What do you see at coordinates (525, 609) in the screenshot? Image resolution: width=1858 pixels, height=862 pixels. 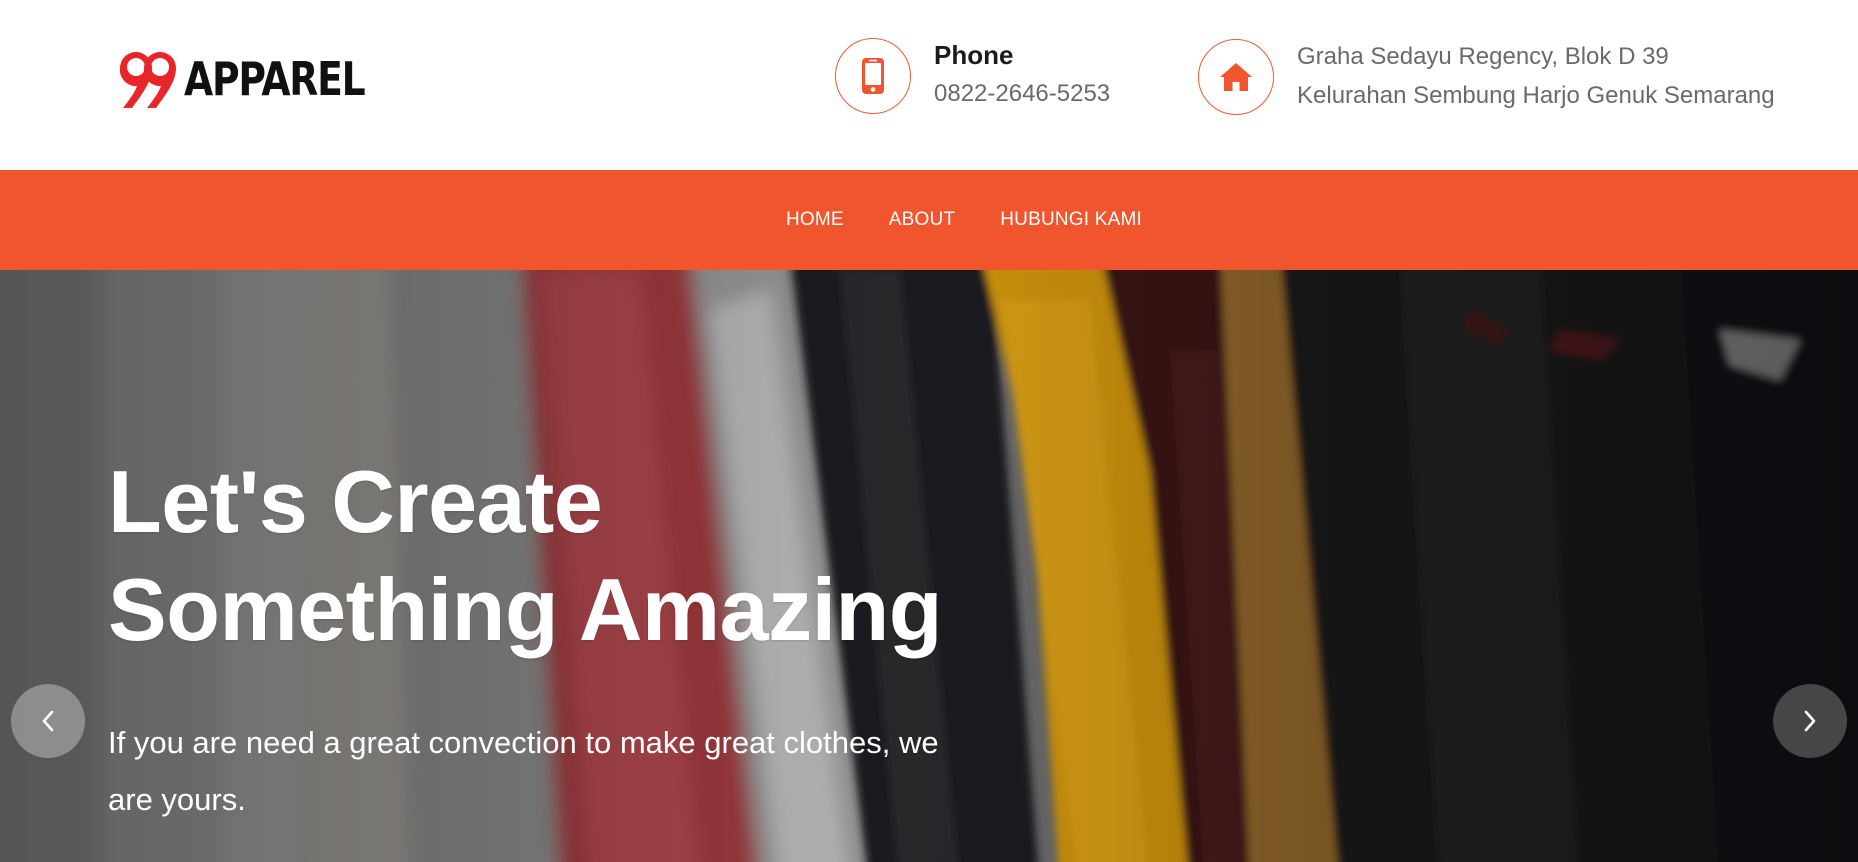 I see `hero-title-line-2: Something Amazing` at bounding box center [525, 609].